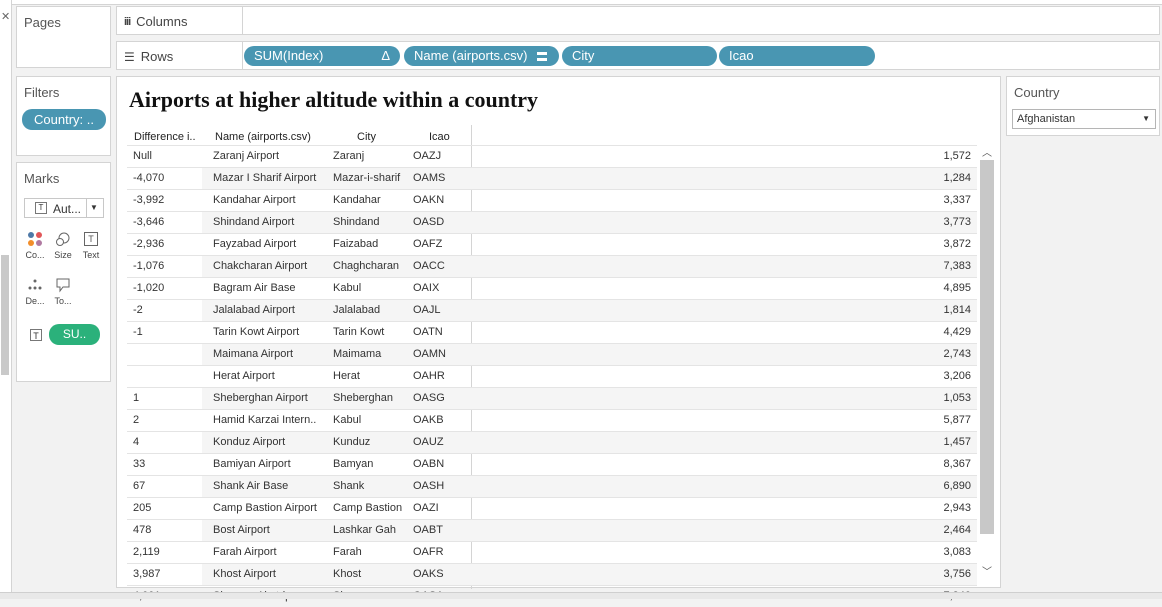 This screenshot has width=1162, height=607. What do you see at coordinates (42, 22) in the screenshot?
I see `pages-title: Pages` at bounding box center [42, 22].